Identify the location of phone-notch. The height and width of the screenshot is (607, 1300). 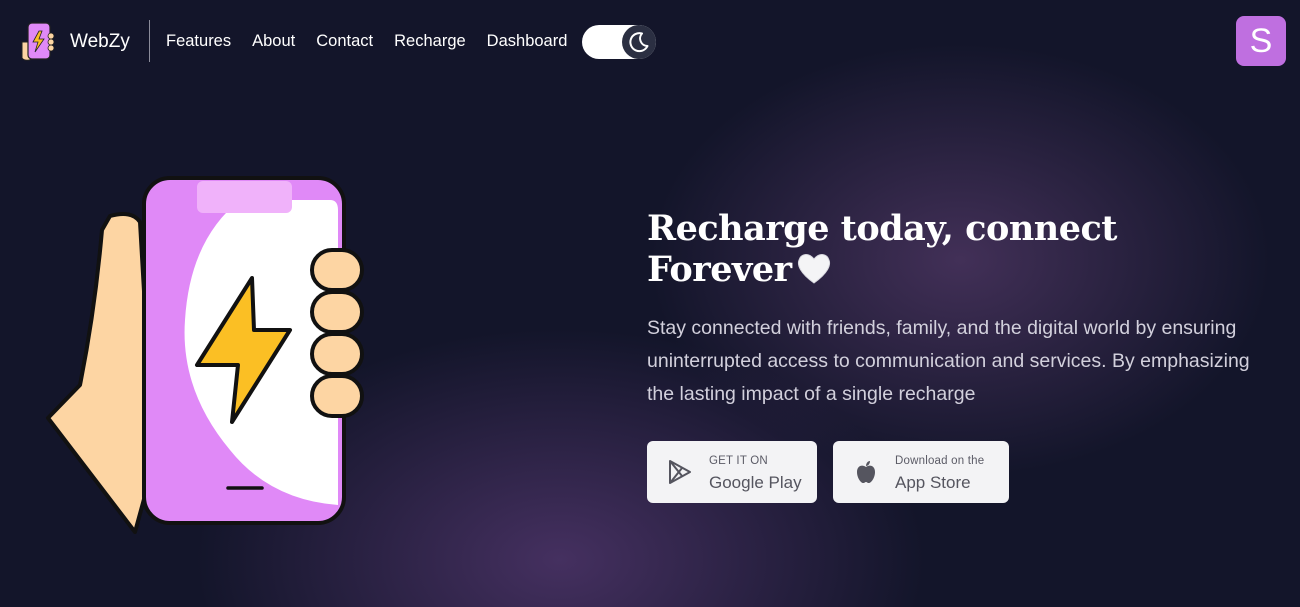
(244, 197).